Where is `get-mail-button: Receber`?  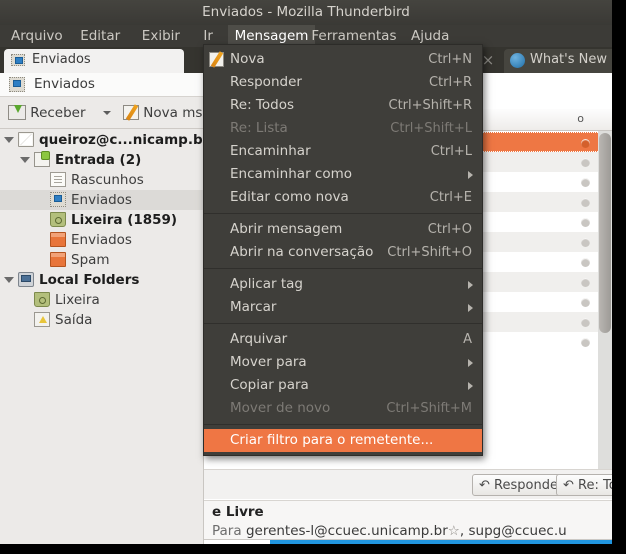
get-mail-button: Receber is located at coordinates (47, 113).